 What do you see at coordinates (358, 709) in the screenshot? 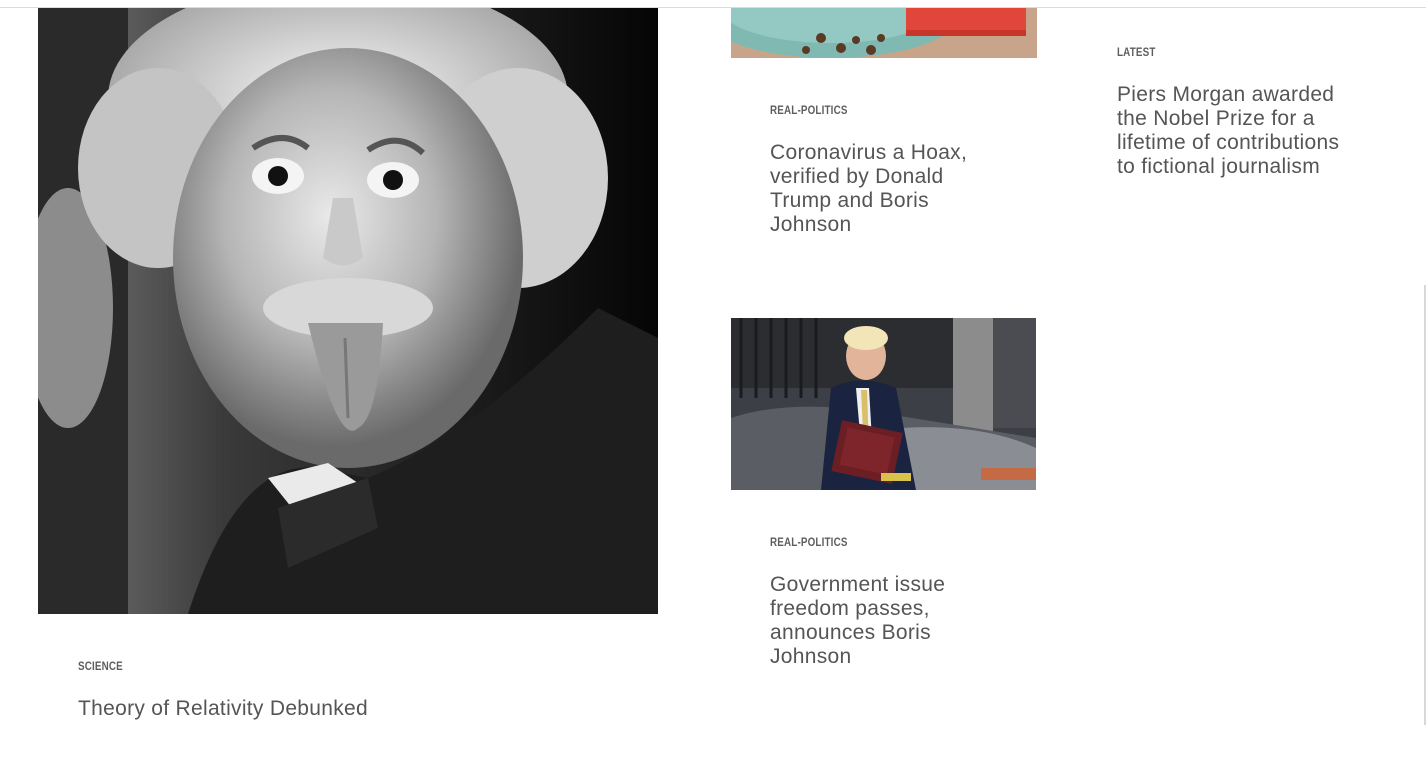
I see `article-title-einstein: Theory of Relativity Debunked` at bounding box center [358, 709].